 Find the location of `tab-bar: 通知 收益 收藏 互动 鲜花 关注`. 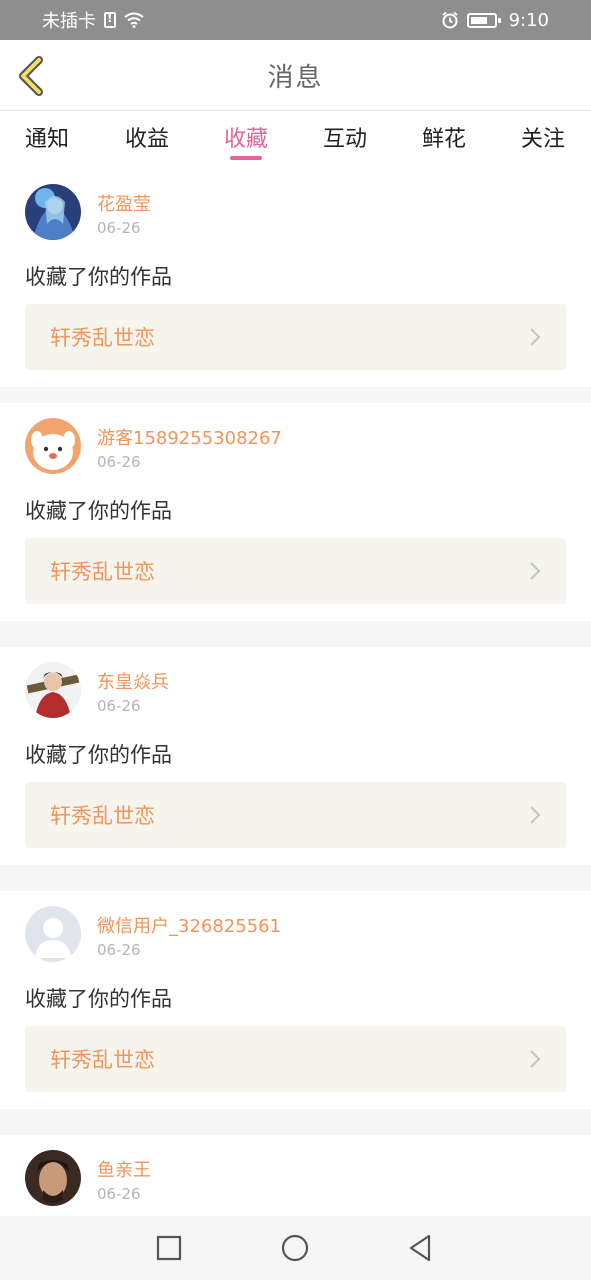

tab-bar: 通知 收益 收藏 互动 鲜花 关注 is located at coordinates (295, 140).